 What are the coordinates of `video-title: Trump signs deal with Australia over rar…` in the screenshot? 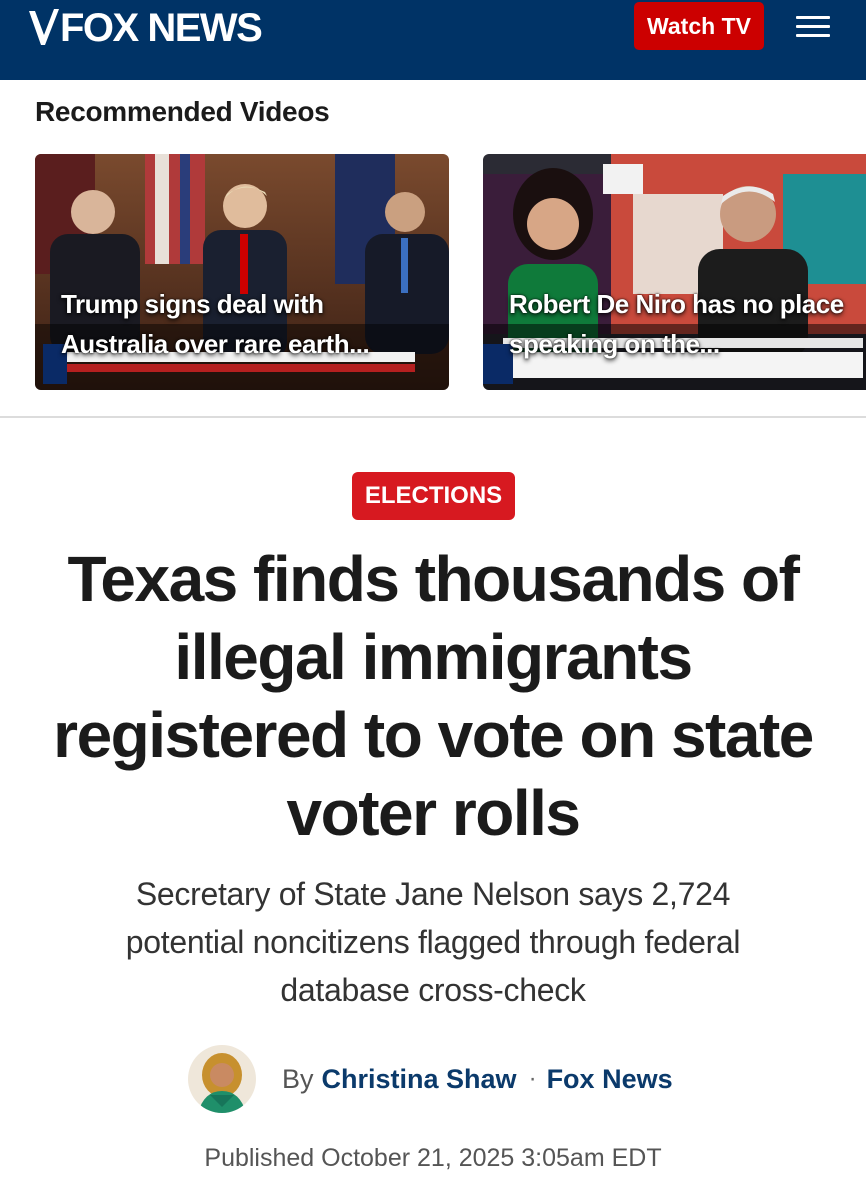 It's located at (246, 324).